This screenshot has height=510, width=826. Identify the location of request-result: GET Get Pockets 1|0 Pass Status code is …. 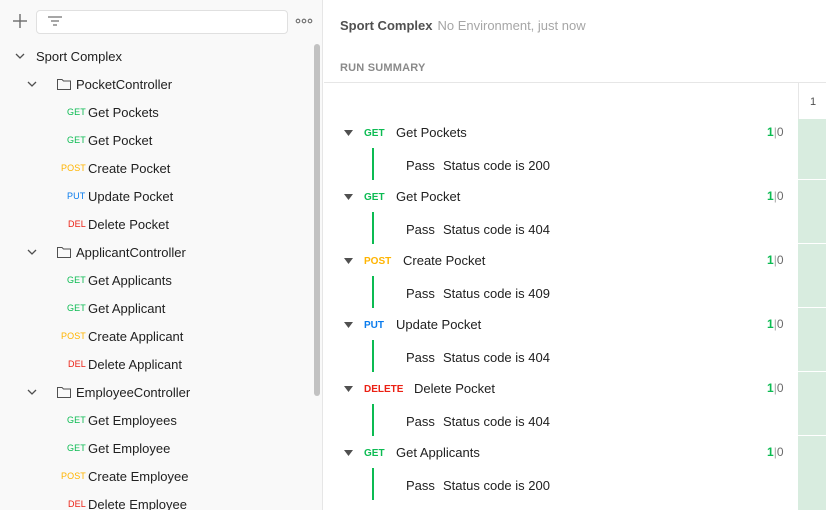
(559, 148).